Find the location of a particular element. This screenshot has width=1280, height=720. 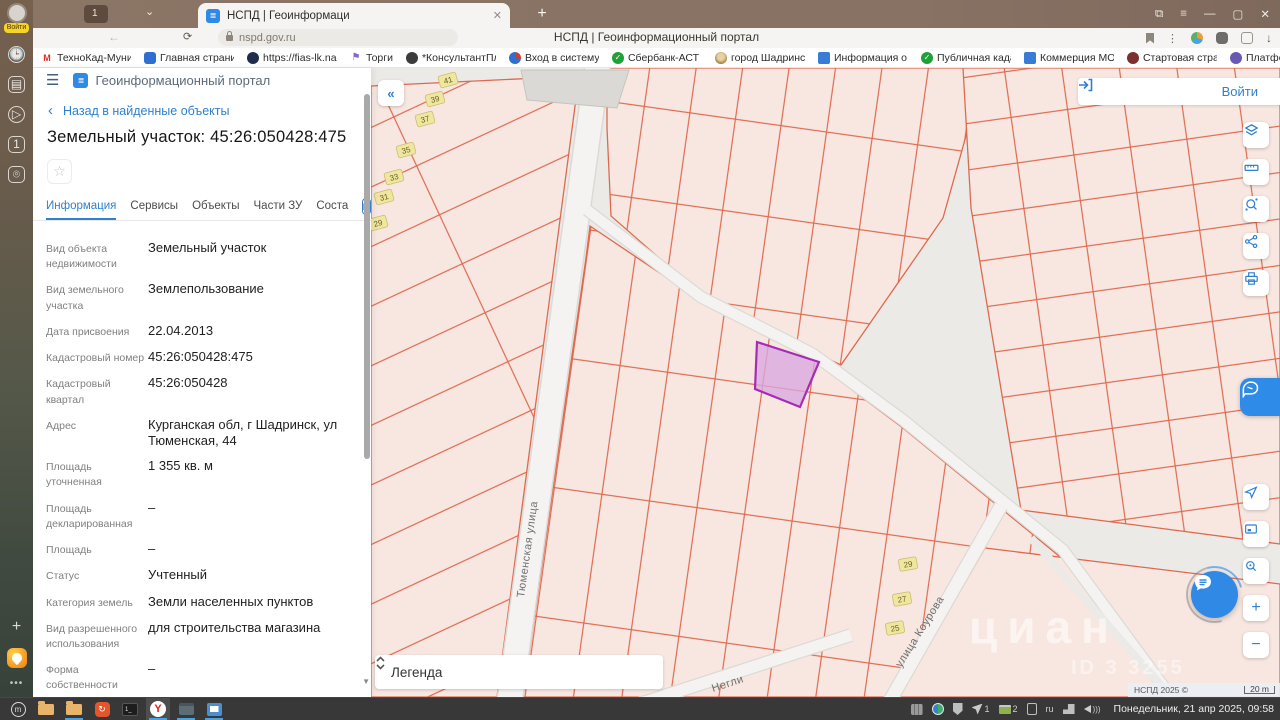

taskbar-clock: Понедельник, 21 апр 2025, 09:58 is located at coordinates (1194, 709).